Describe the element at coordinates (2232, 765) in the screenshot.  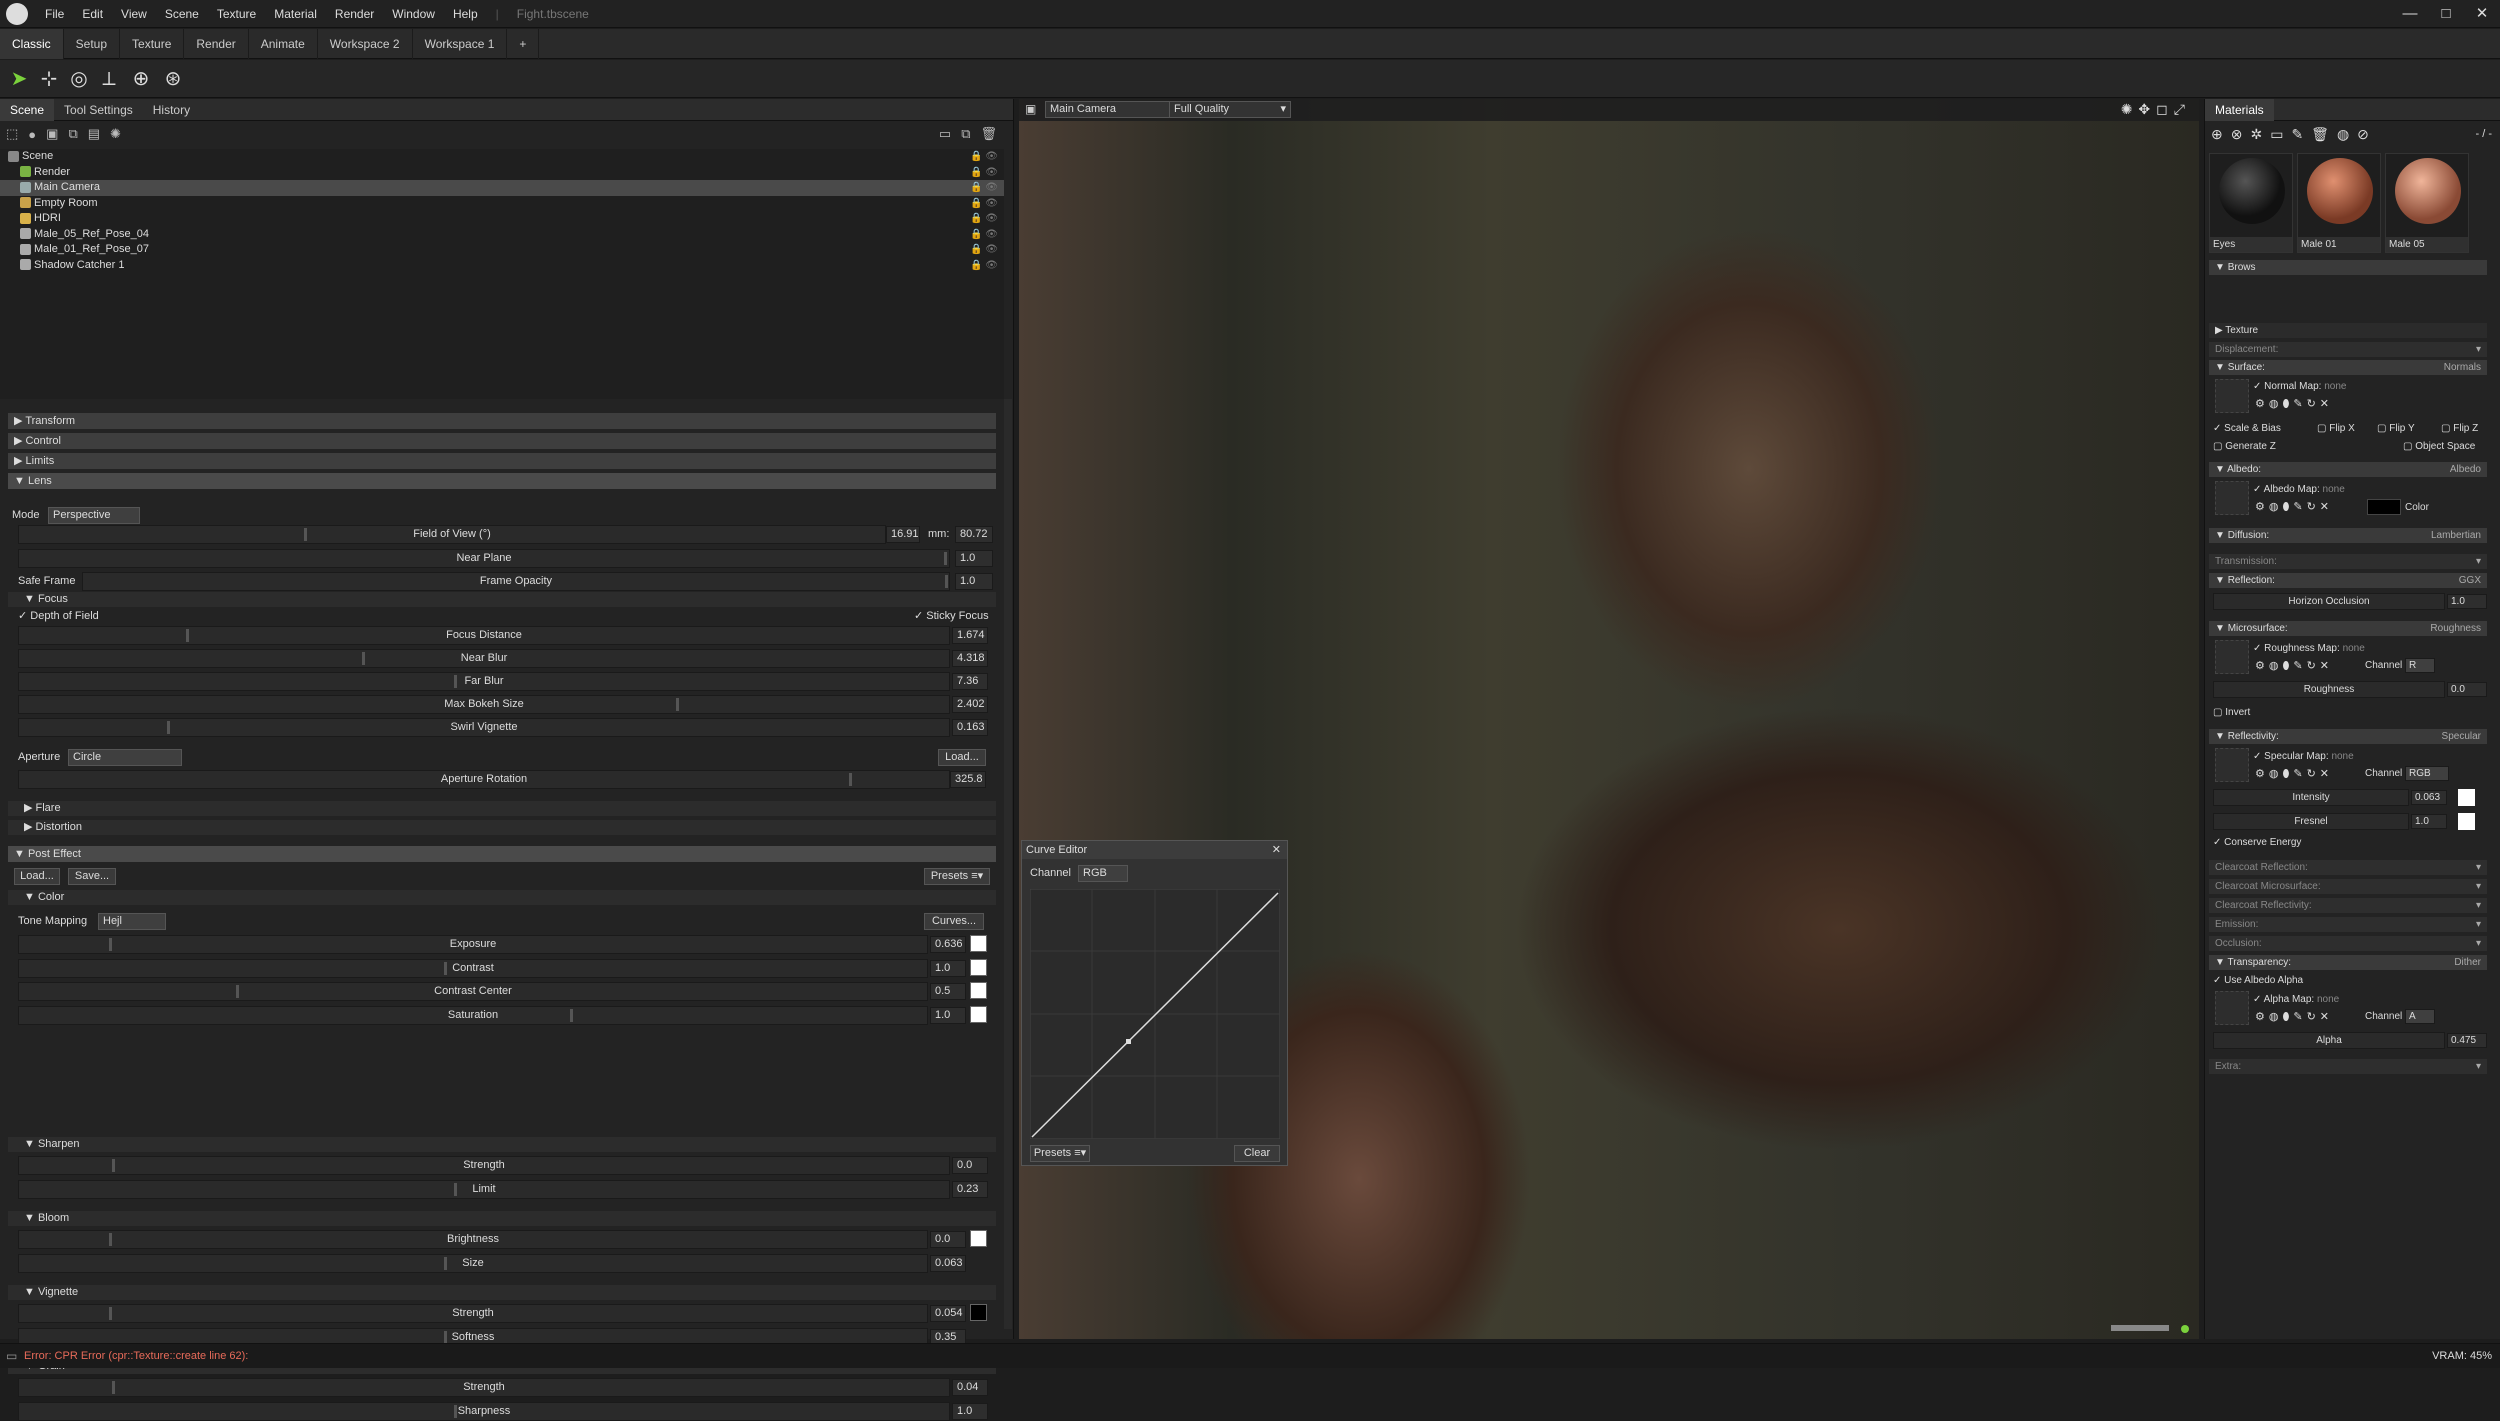
I see `specular-map-slot` at that location.